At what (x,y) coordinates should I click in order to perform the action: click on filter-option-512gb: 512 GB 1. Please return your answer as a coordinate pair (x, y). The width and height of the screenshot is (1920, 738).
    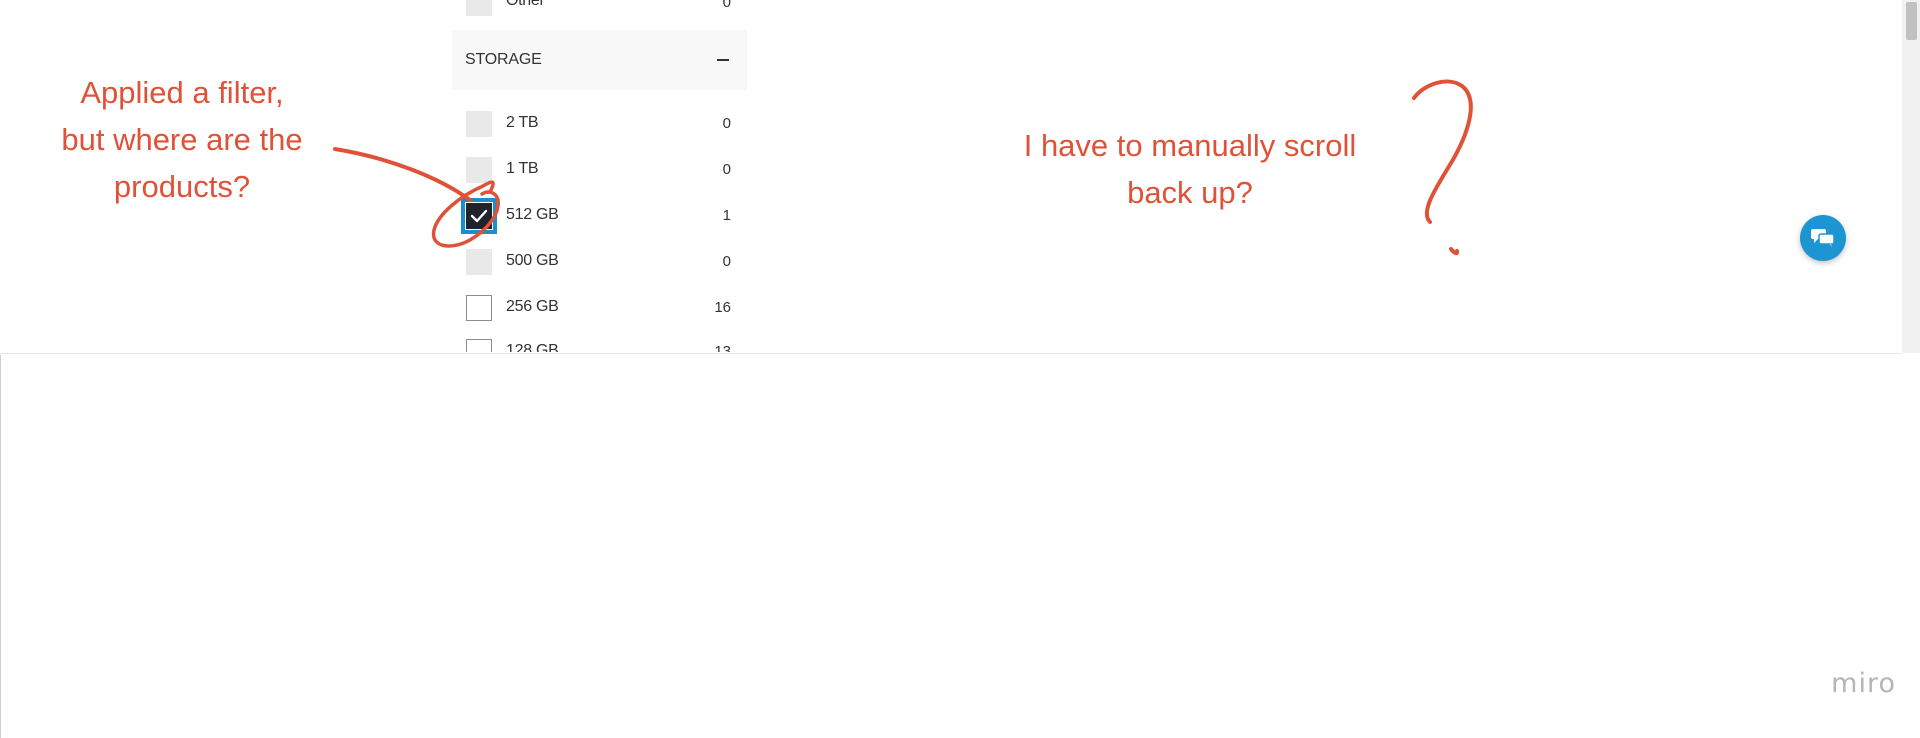
    Looking at the image, I should click on (599, 215).